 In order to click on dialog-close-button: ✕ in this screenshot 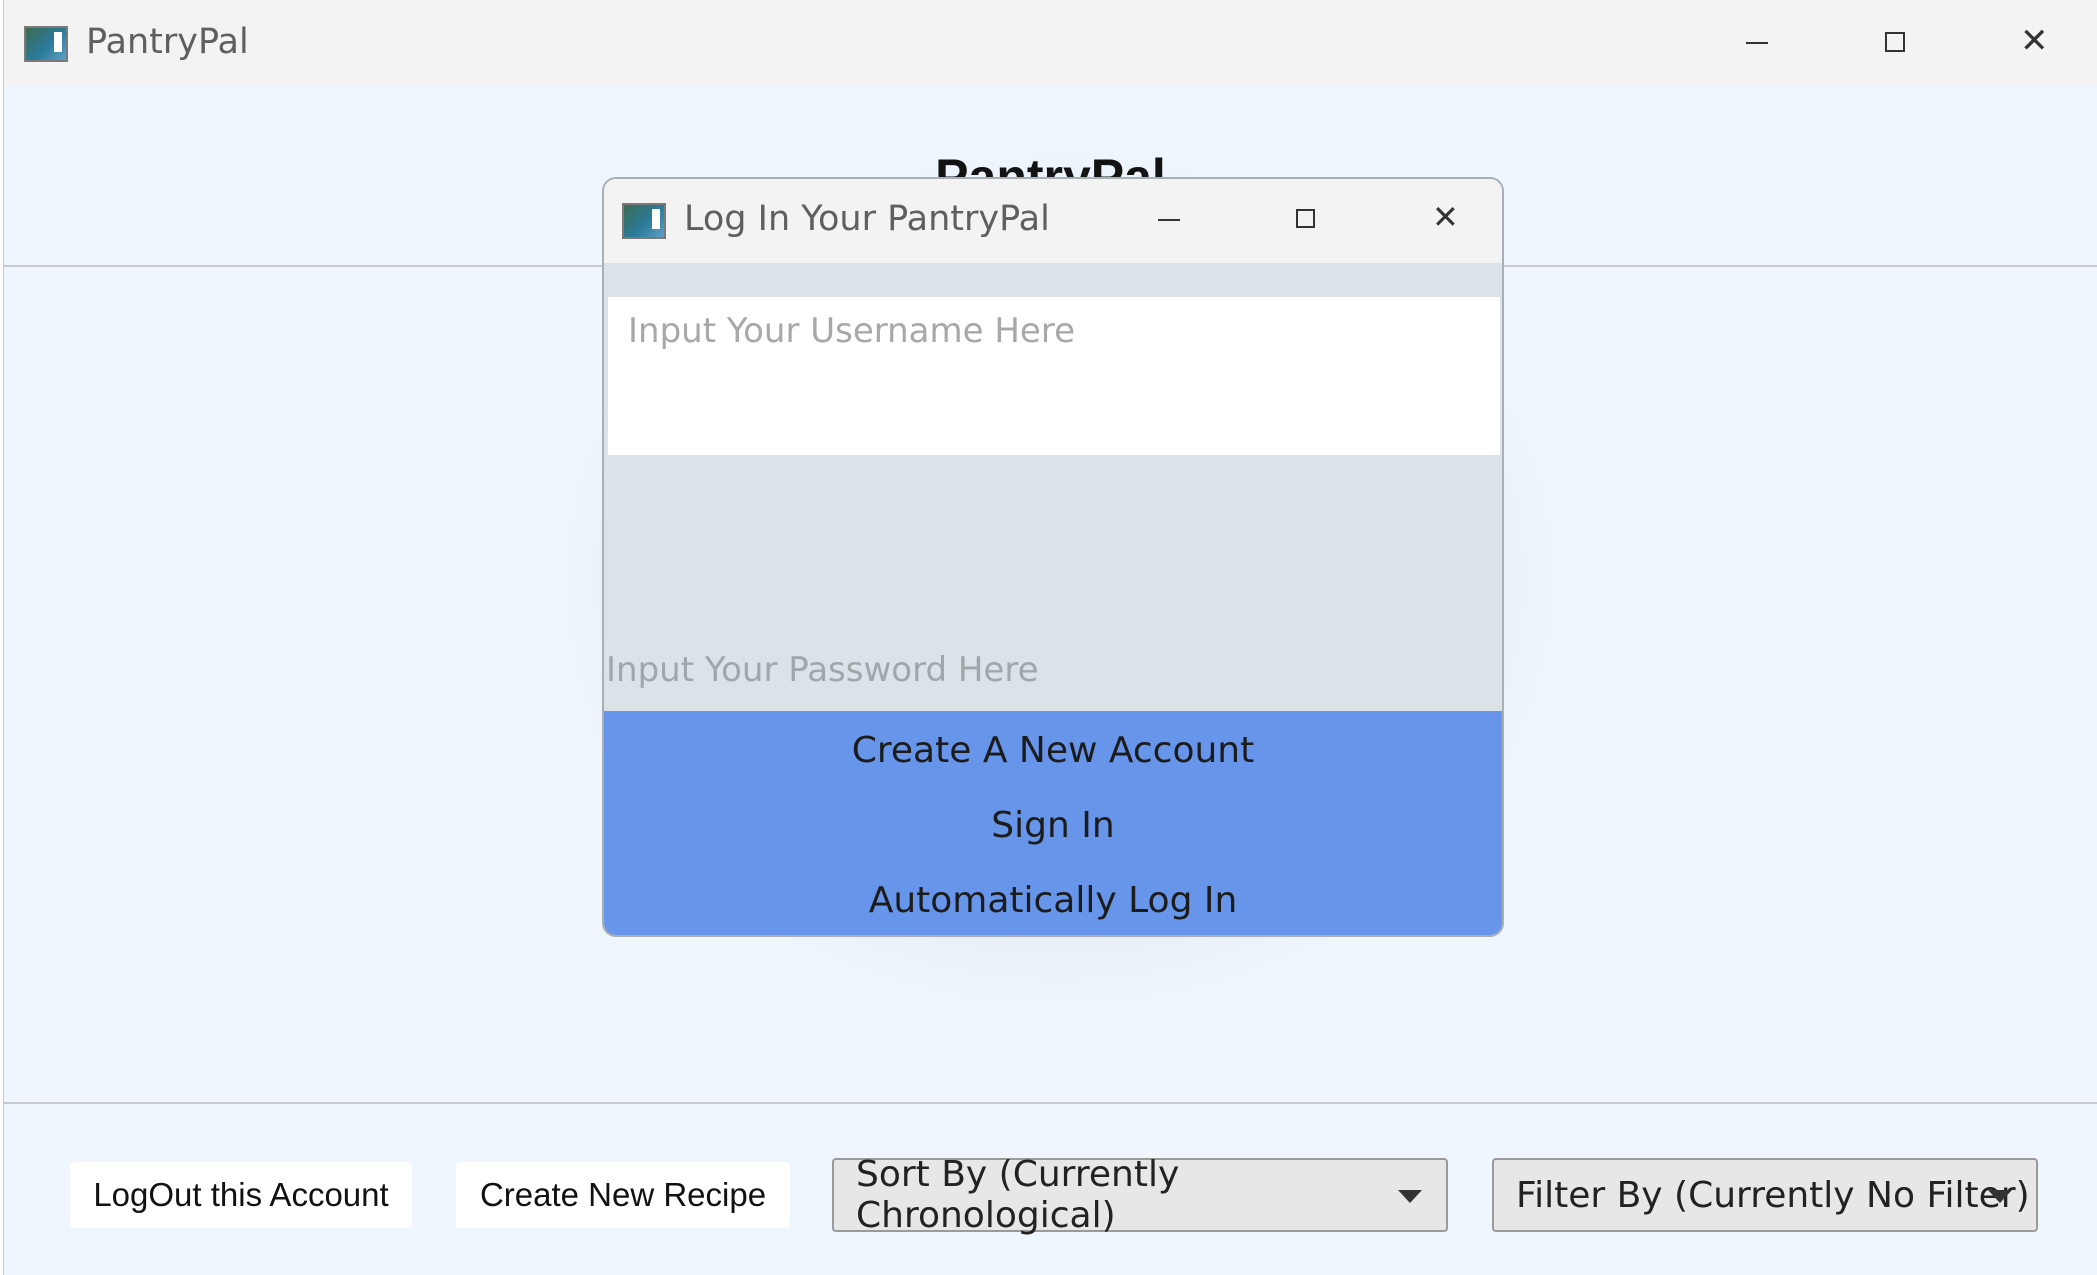, I will do `click(1442, 219)`.